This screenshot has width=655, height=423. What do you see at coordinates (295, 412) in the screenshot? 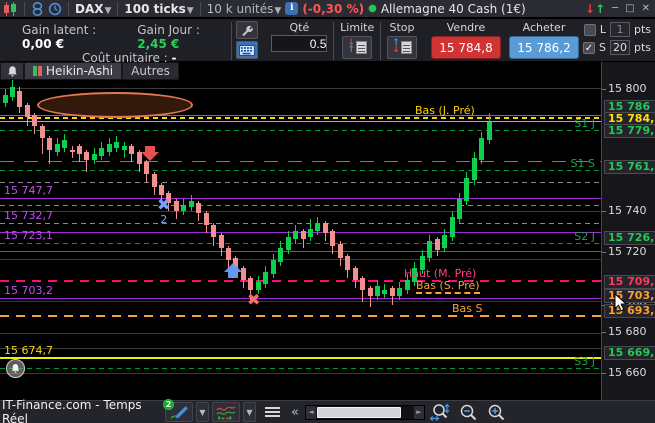
I see `collapse-toolbar-button: «` at bounding box center [295, 412].